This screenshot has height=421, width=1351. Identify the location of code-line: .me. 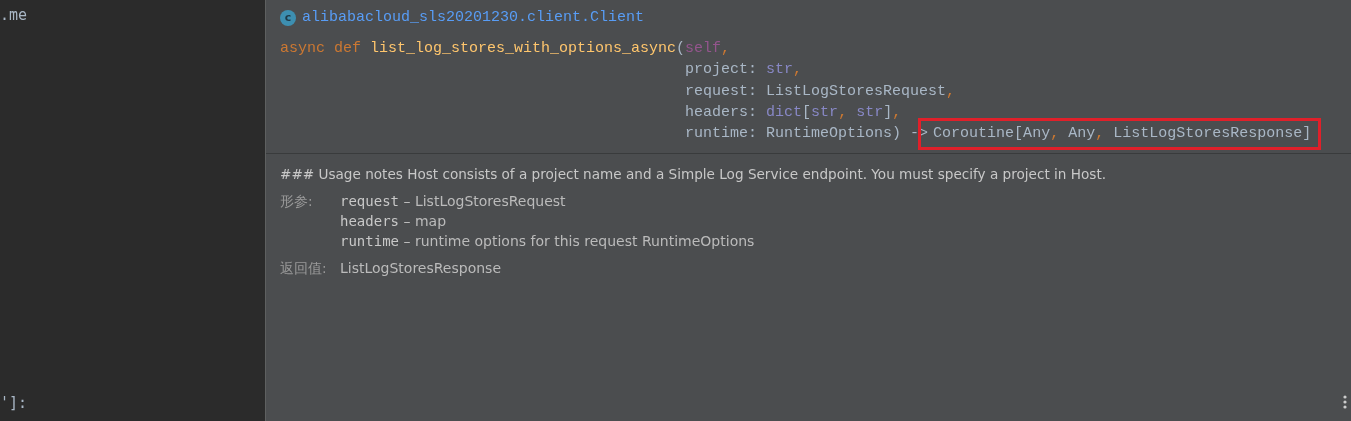
(14, 15).